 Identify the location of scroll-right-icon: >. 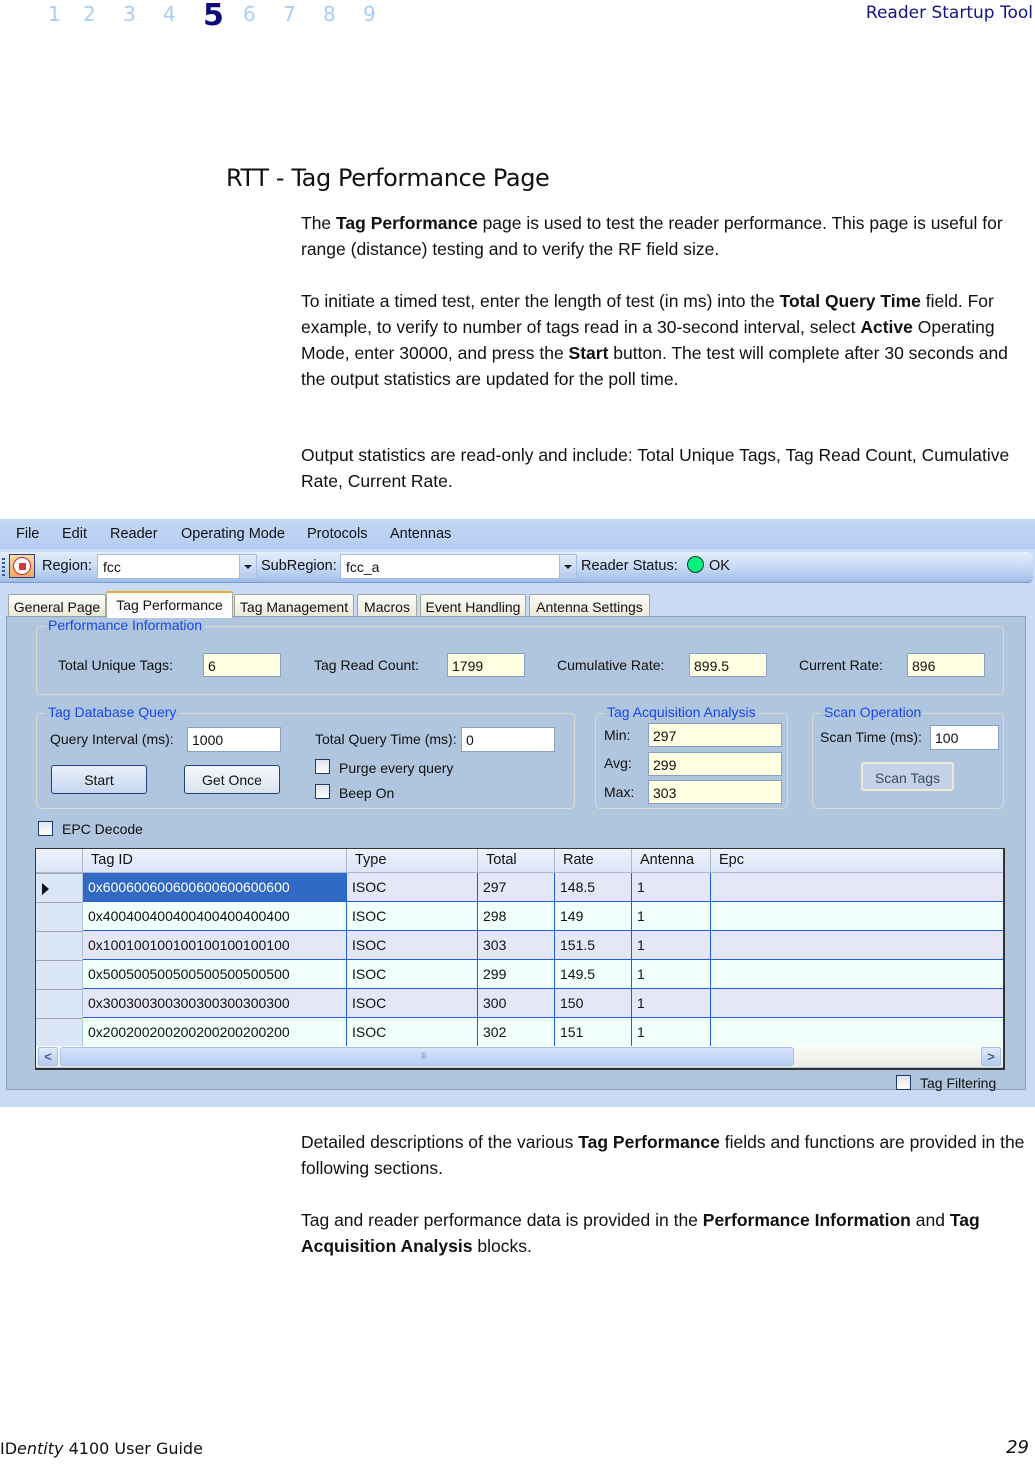
(991, 1056).